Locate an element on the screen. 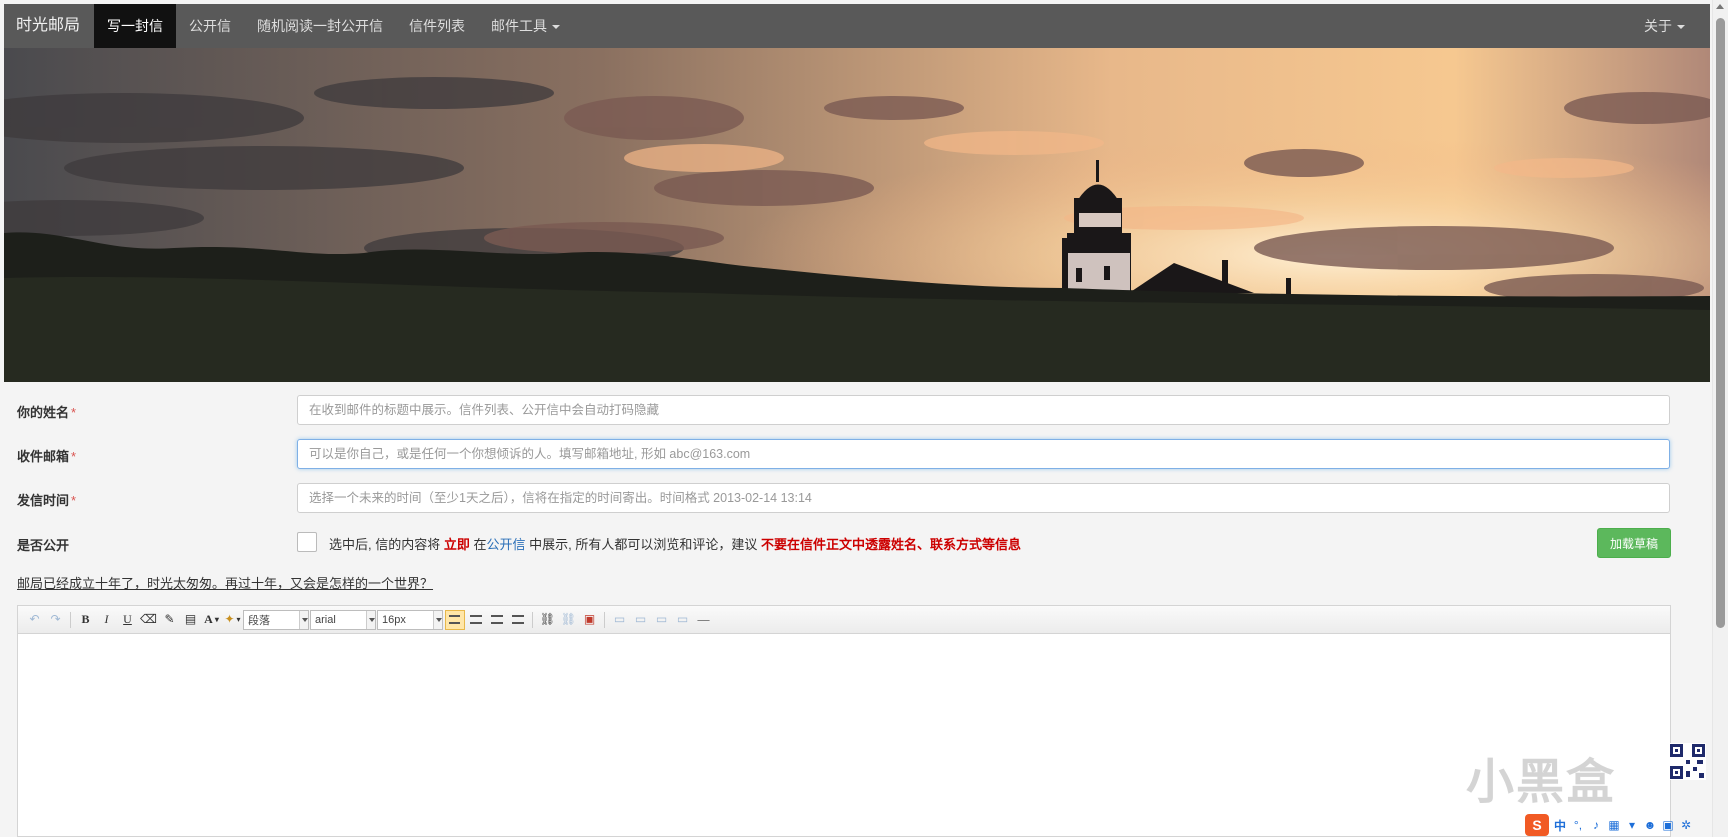  public-note-text-2: 在 is located at coordinates (480, 544).